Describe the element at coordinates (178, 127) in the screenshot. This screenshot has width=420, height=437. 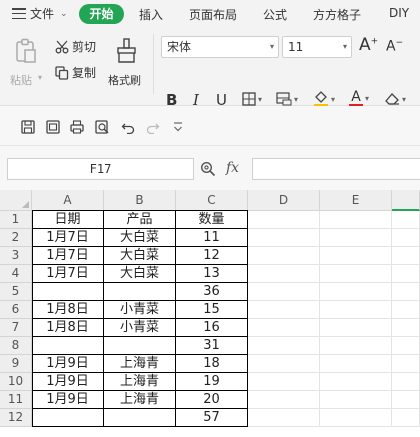
I see `customize-toolbar-icon` at that location.